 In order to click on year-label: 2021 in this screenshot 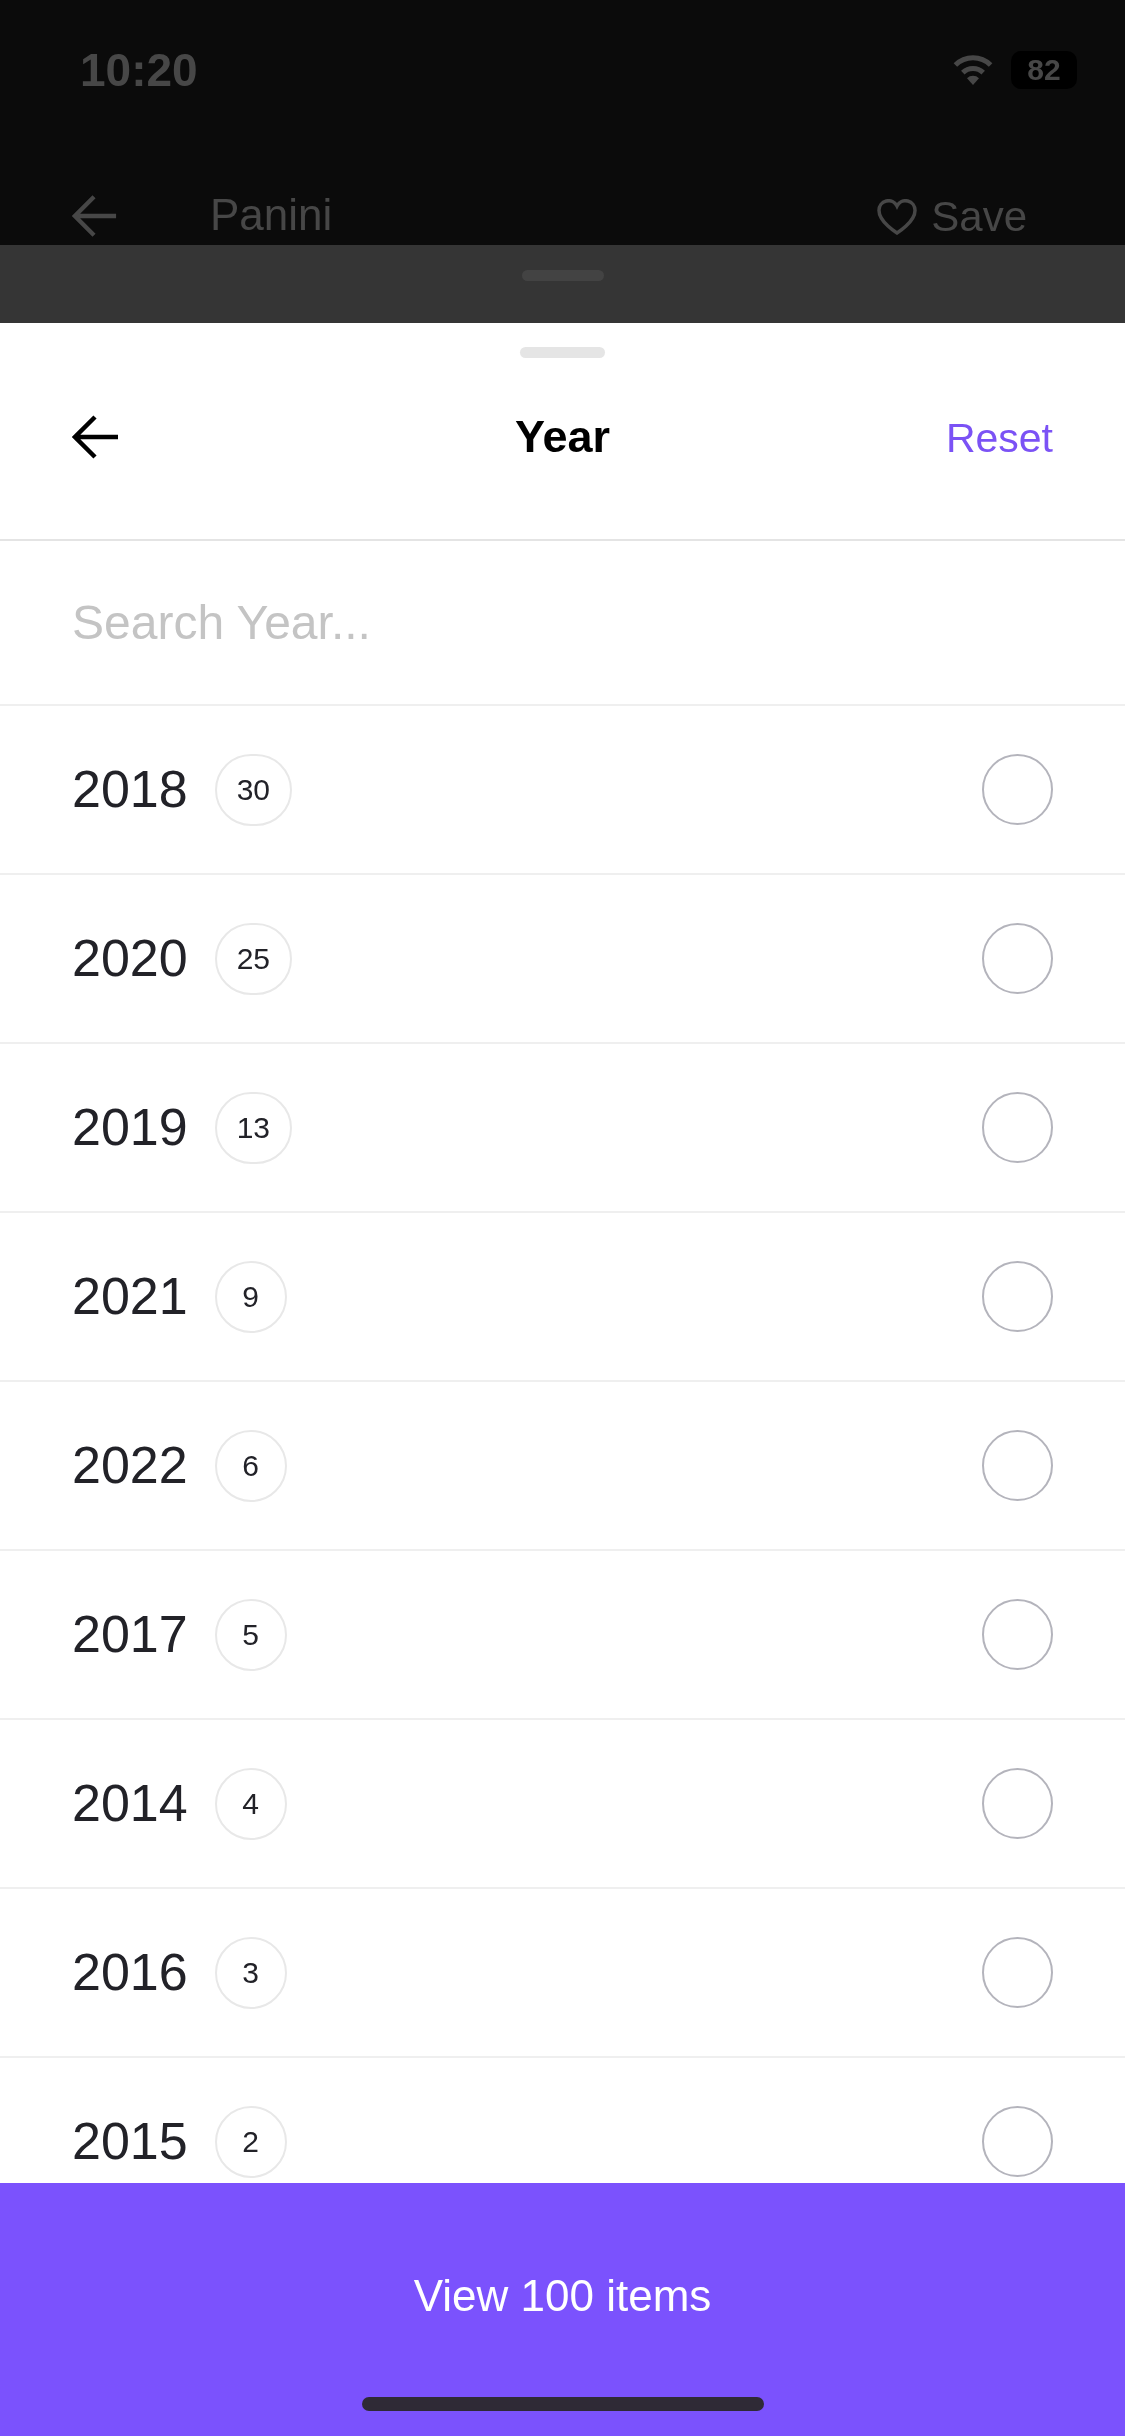, I will do `click(130, 1296)`.